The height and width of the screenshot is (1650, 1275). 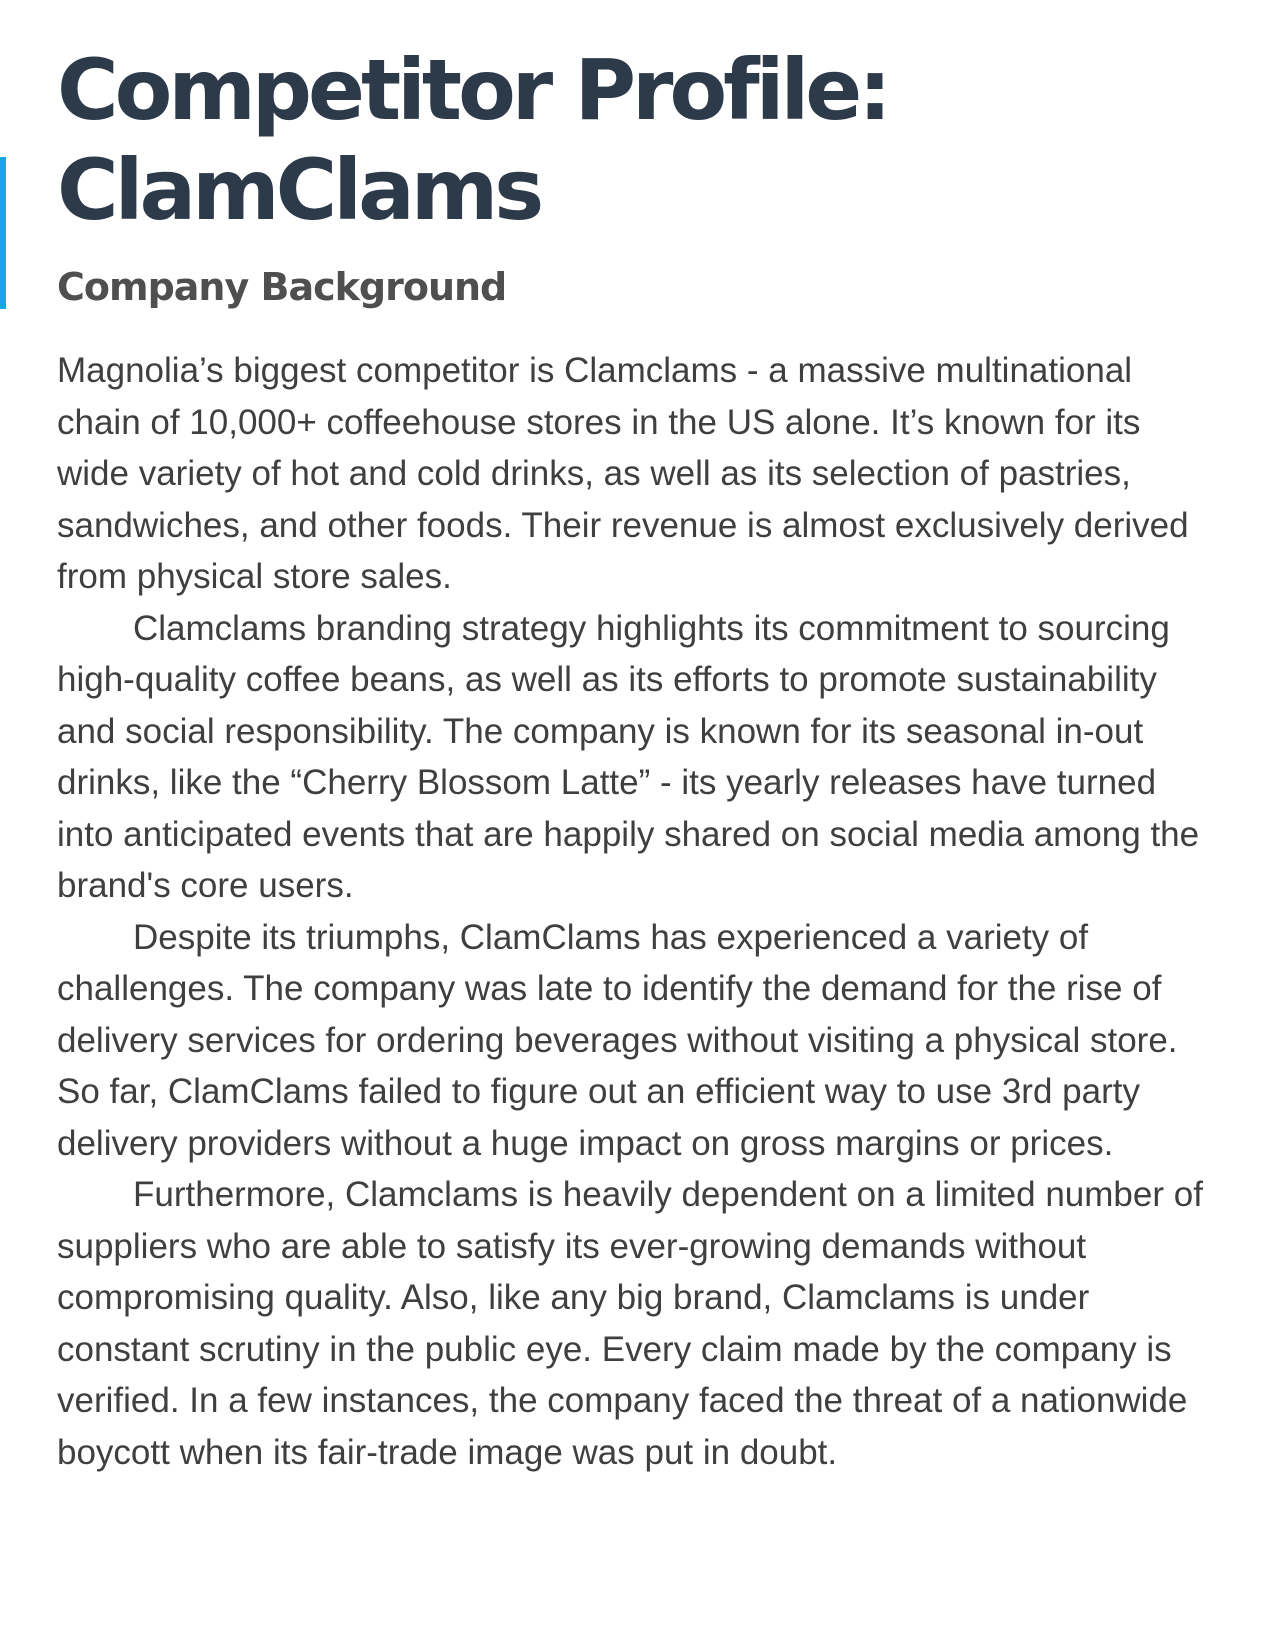 I want to click on section-heading: Company Background, so click(x=282, y=287).